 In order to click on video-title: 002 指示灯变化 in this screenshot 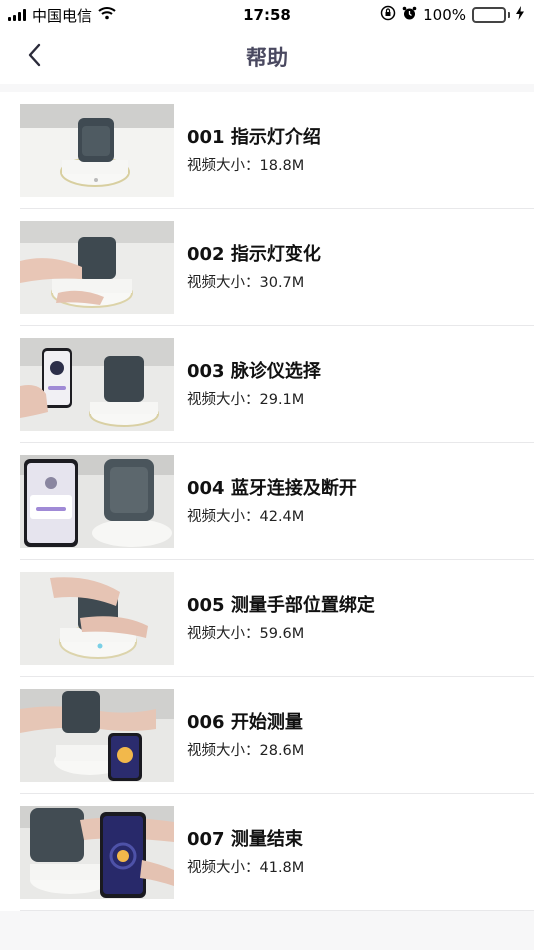, I will do `click(254, 254)`.